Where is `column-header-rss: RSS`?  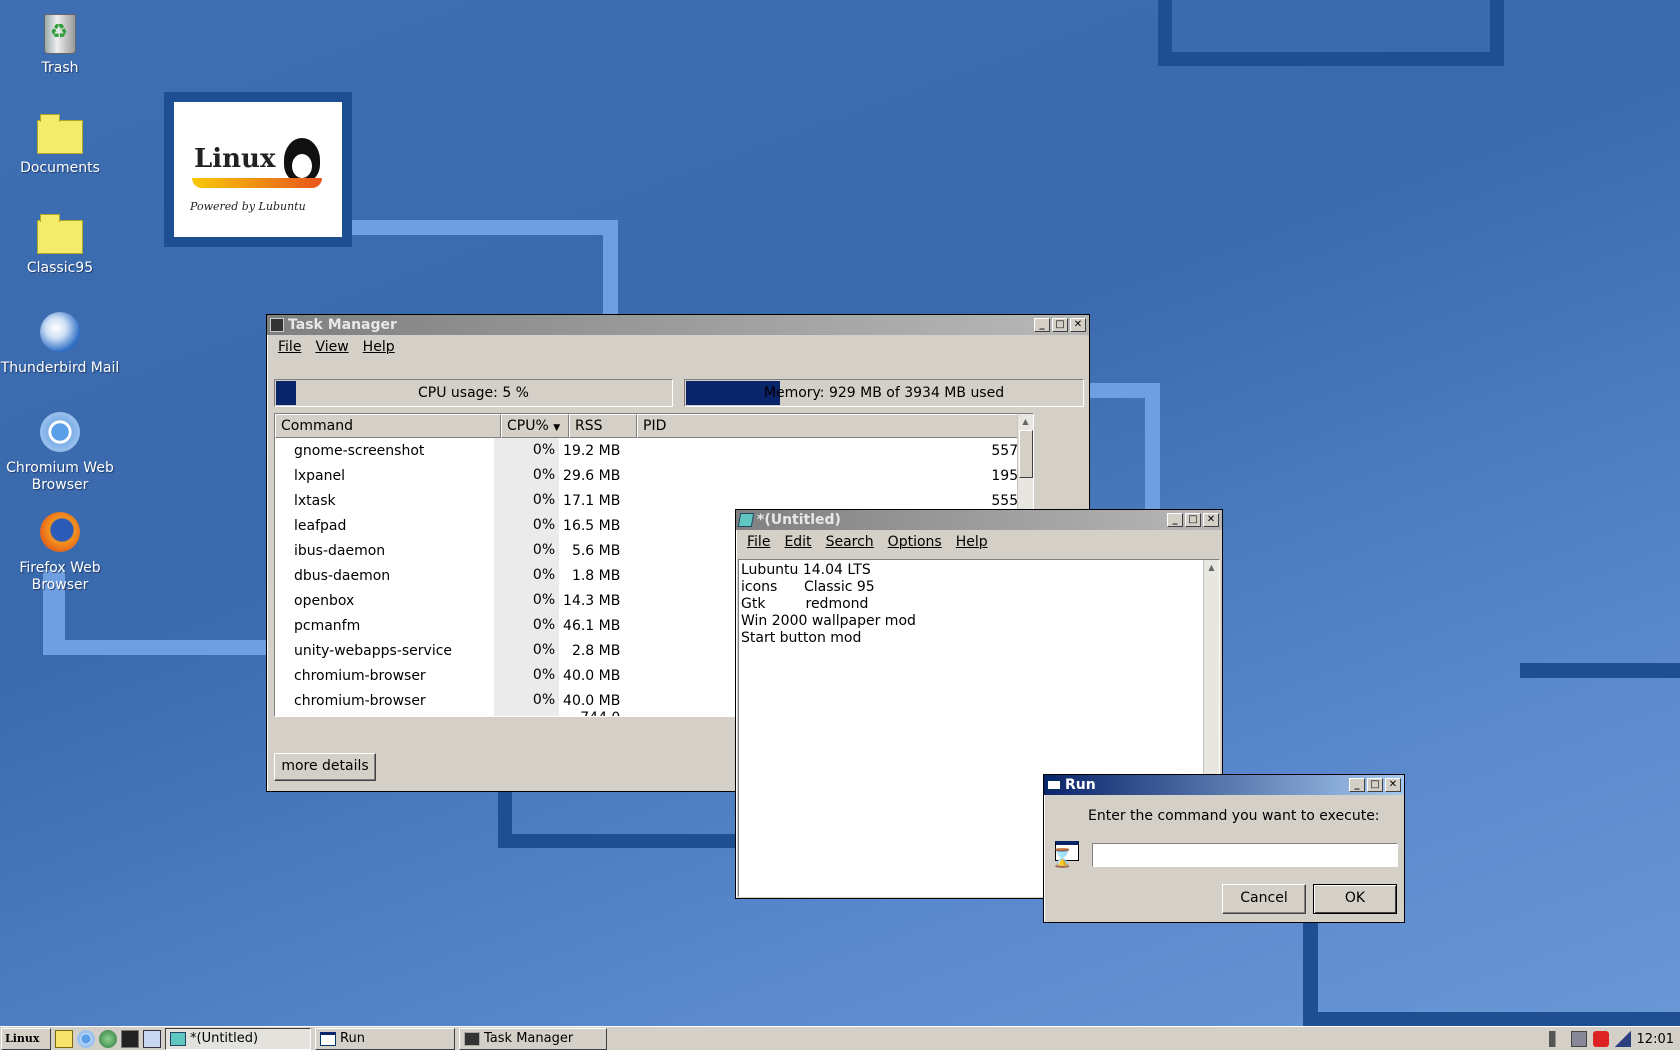
column-header-rss: RSS is located at coordinates (603, 426).